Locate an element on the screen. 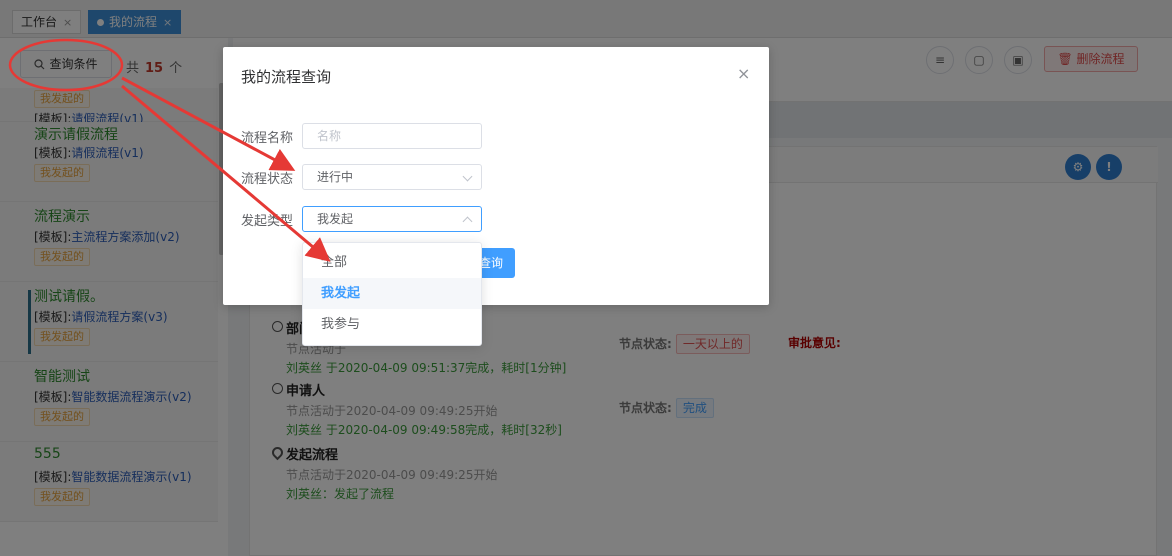 Image resolution: width=1172 pixels, height=556 pixels. status-label: 流程状态 is located at coordinates (267, 179).